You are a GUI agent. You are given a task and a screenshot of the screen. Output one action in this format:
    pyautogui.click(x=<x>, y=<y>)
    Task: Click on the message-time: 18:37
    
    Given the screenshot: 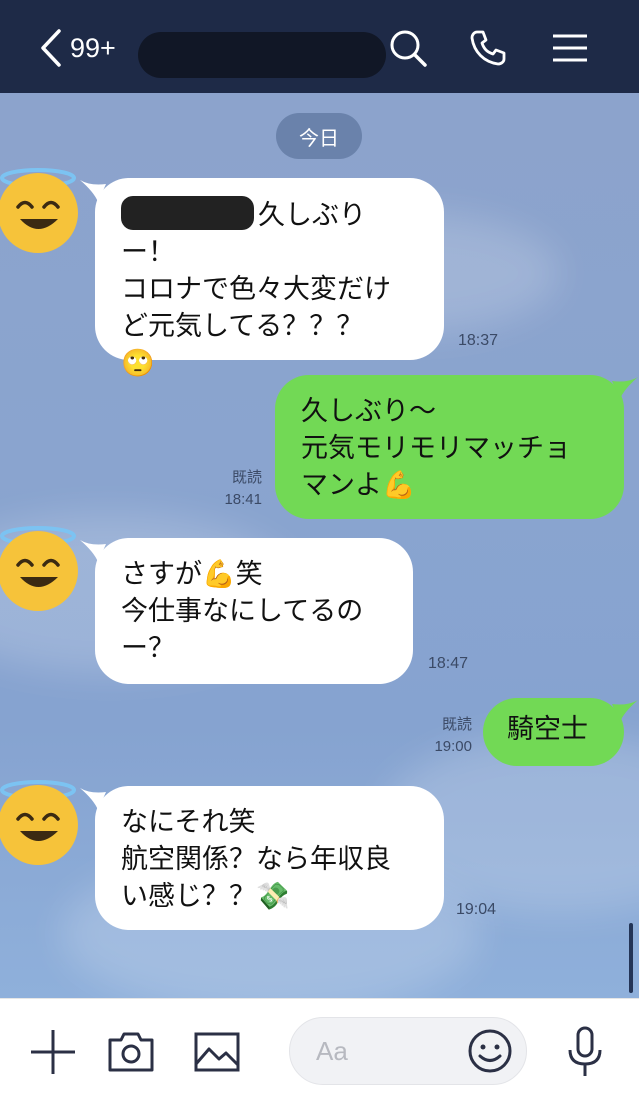 What is the action you would take?
    pyautogui.click(x=478, y=340)
    